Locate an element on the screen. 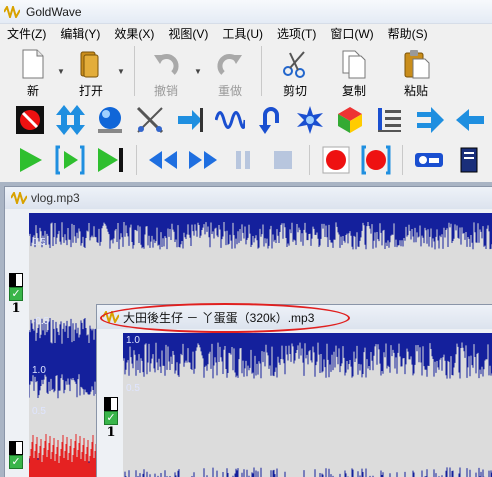 This screenshot has height=477, width=492. menu-tools: 工具(U) is located at coordinates (242, 33).